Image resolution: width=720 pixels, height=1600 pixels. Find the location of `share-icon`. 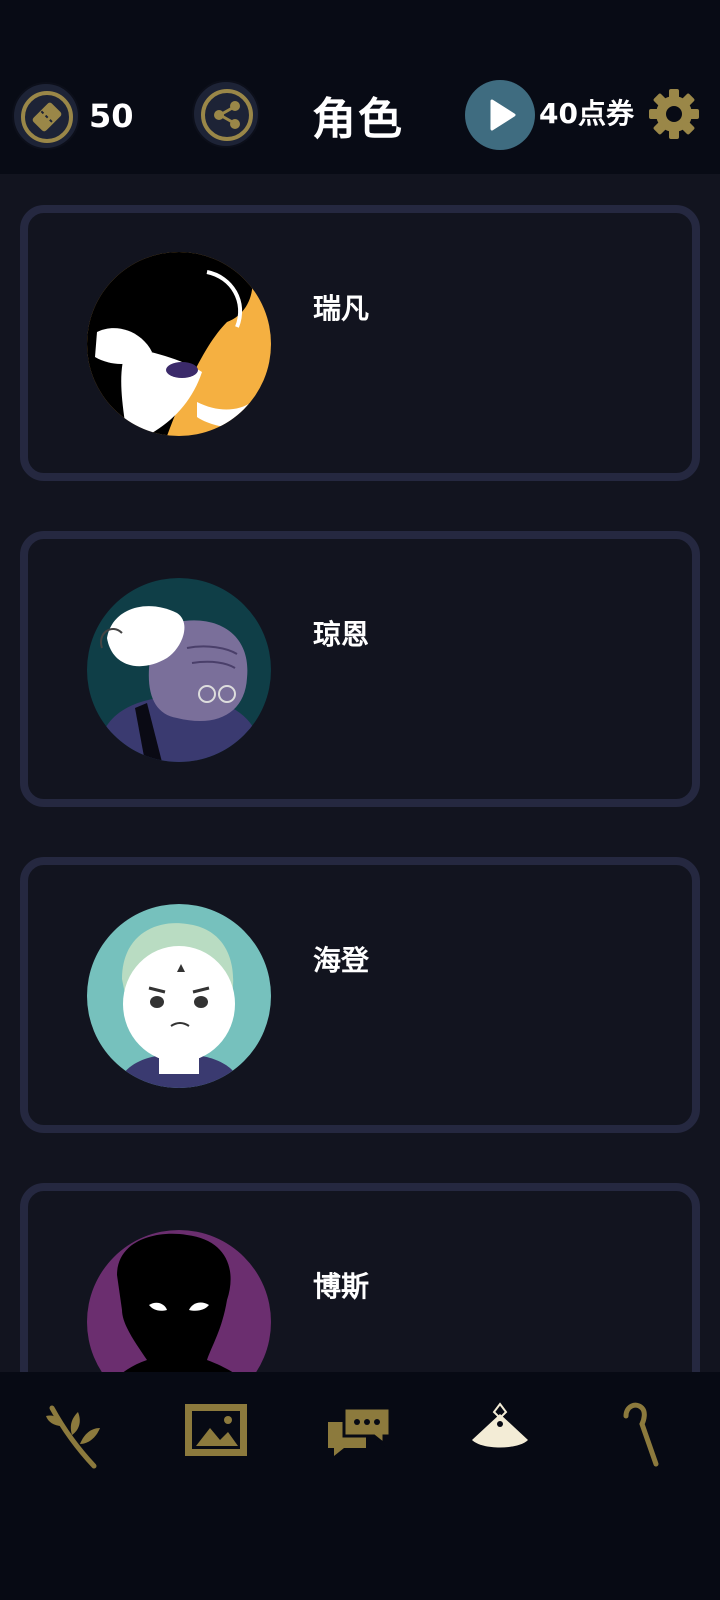

share-icon is located at coordinates (227, 115).